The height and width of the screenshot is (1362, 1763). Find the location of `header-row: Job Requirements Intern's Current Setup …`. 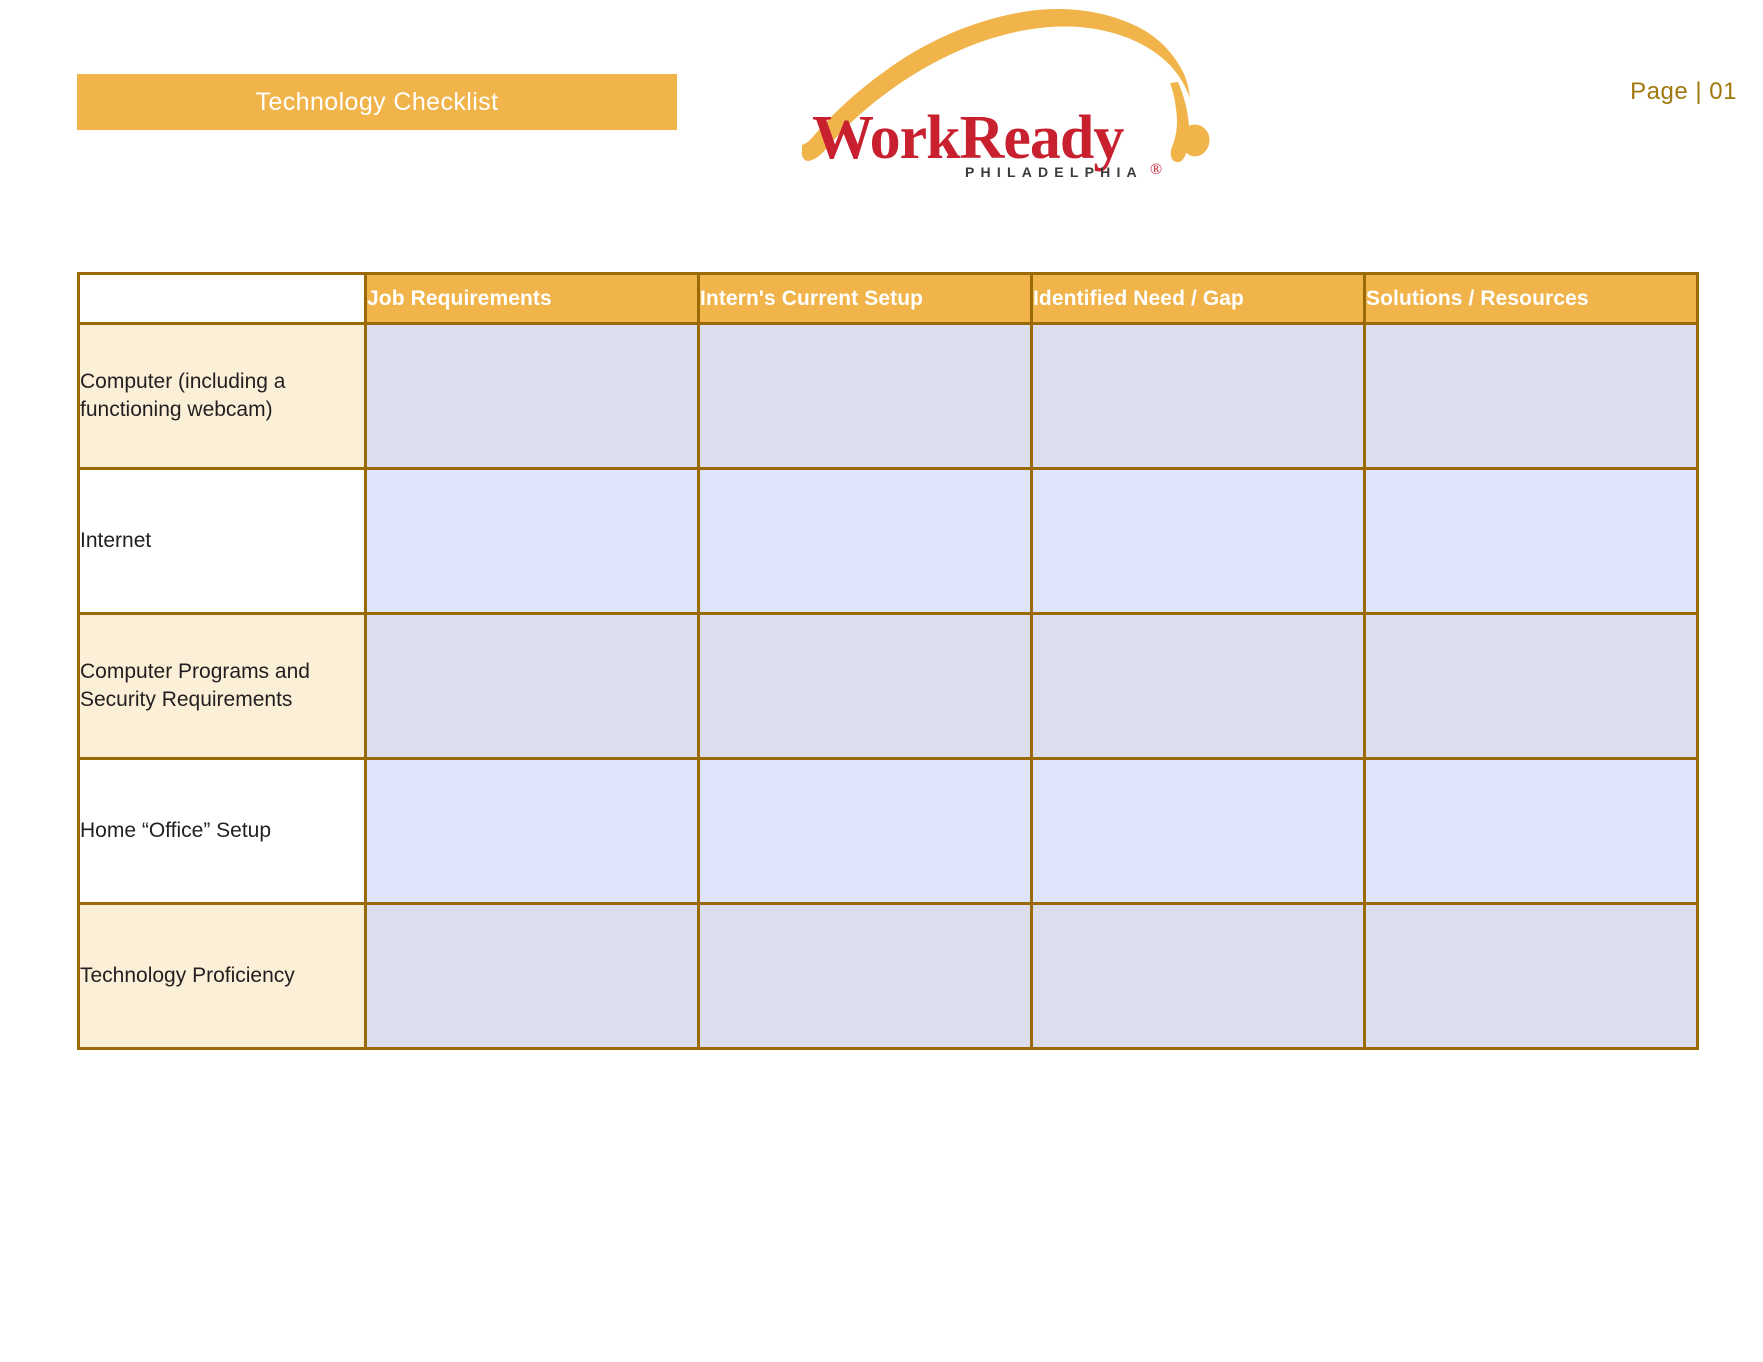

header-row: Job Requirements Intern's Current Setup … is located at coordinates (888, 298).